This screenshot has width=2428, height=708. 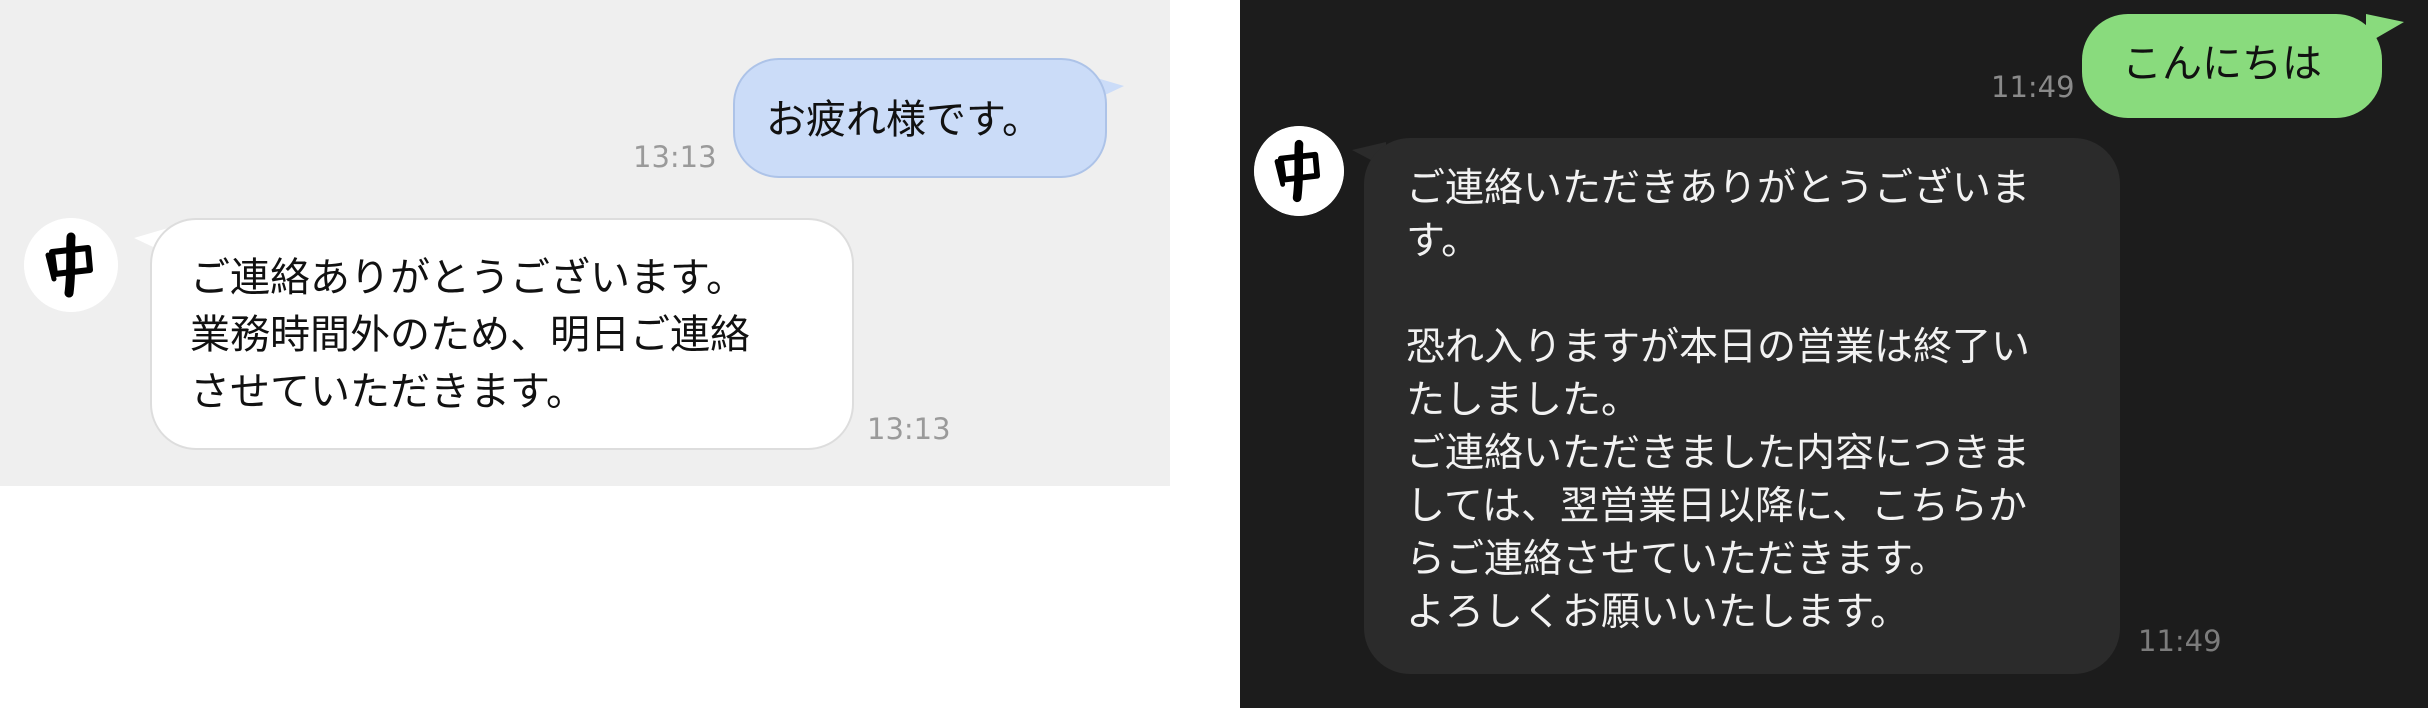 I want to click on incoming-message-text: ご連絡ありがとうございます。 業務時間外のため、明日ご連絡 させていただきます。, so click(x=470, y=335).